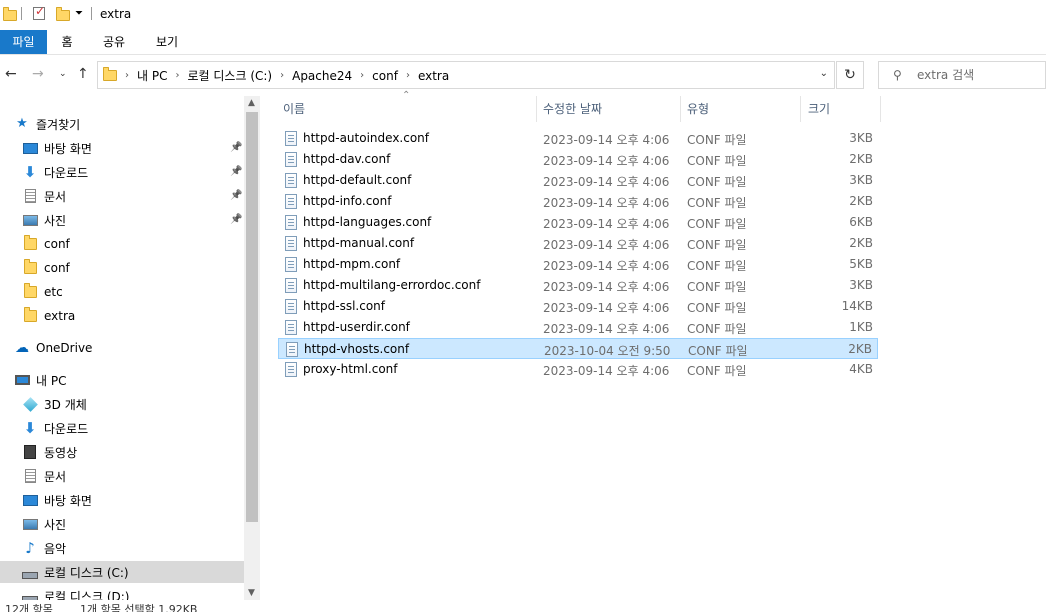 The width and height of the screenshot is (1046, 612). Describe the element at coordinates (122, 380) in the screenshot. I see `nav-this-pc: 내 PC` at that location.